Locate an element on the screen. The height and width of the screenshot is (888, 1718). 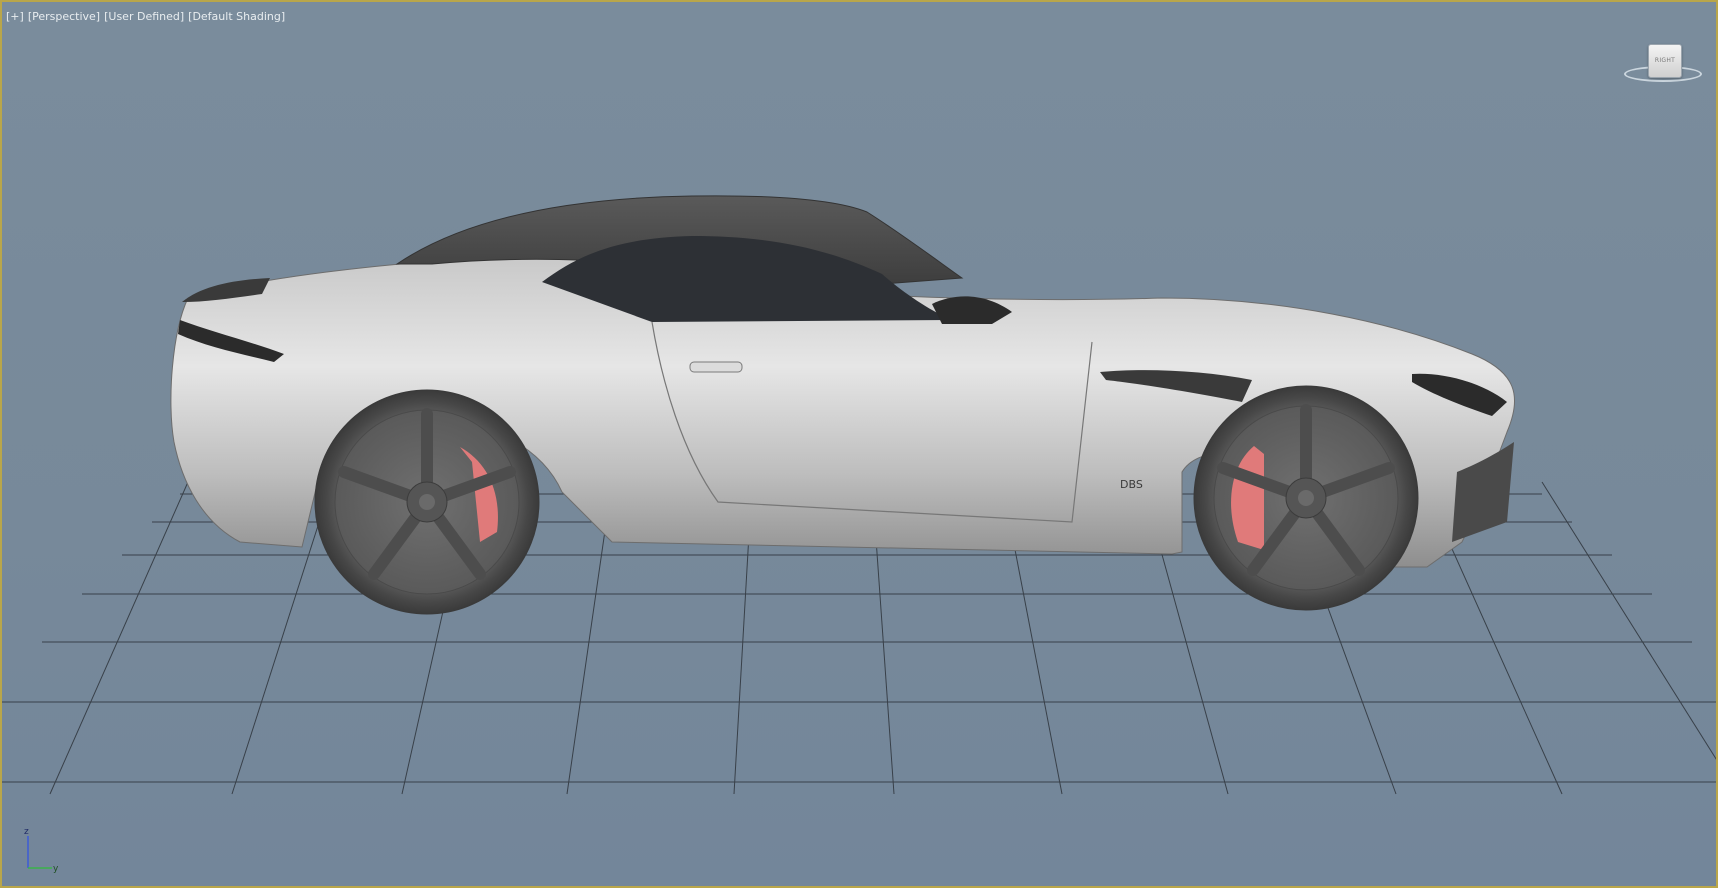
viewport-standard-menu: [User Defined] is located at coordinates (144, 16).